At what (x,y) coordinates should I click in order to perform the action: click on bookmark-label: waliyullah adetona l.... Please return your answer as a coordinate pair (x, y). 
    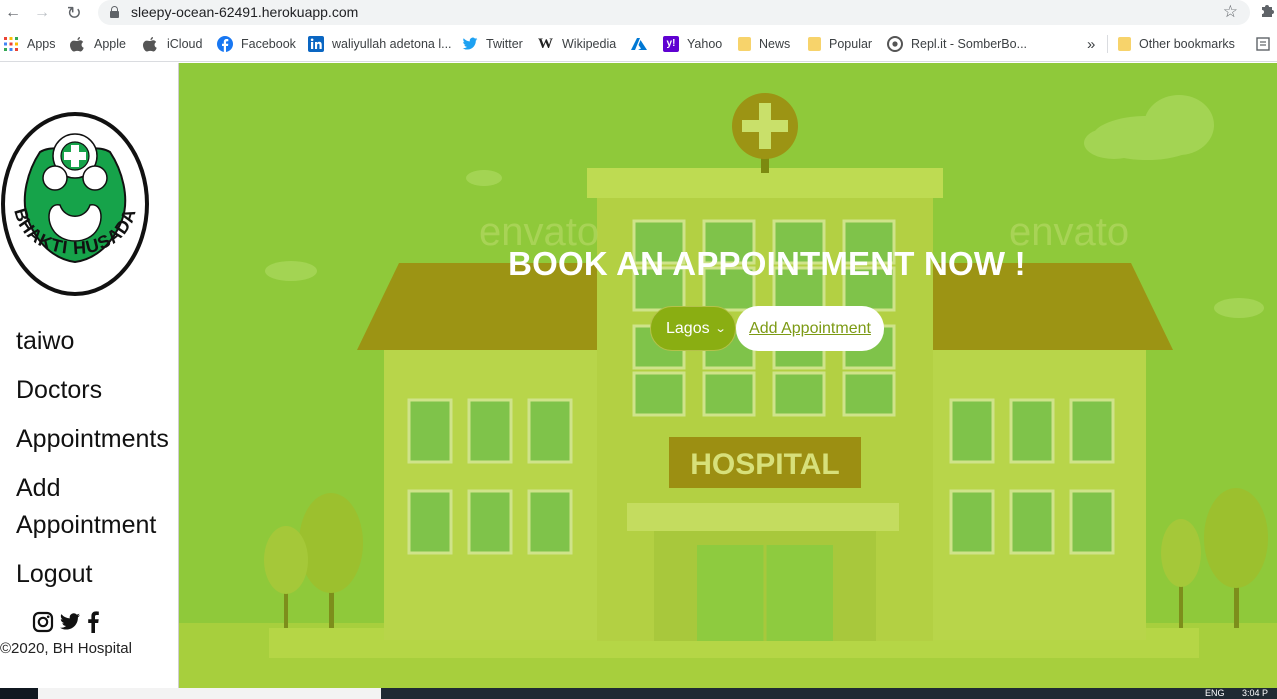
    Looking at the image, I should click on (392, 44).